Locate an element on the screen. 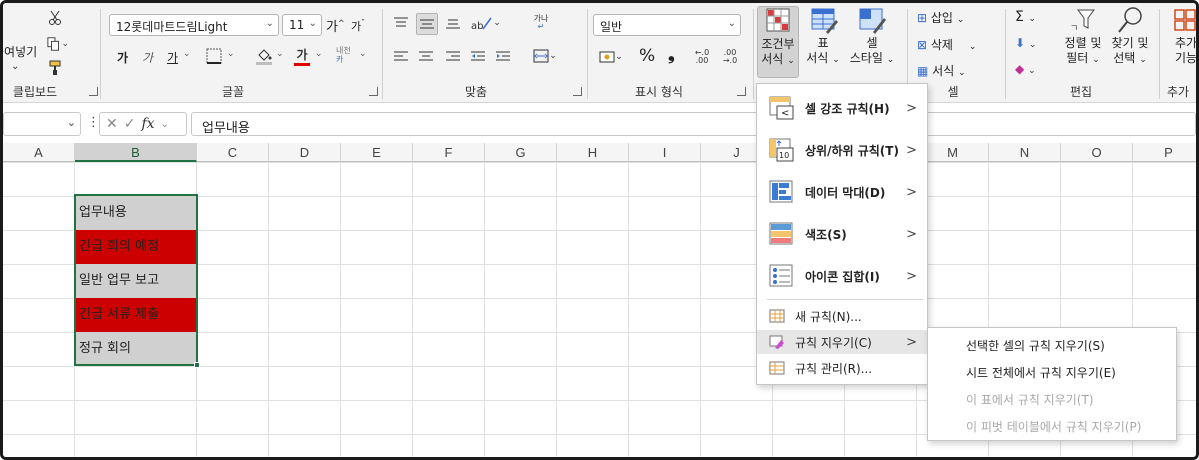  decrease-indent-icon is located at coordinates (478, 57).